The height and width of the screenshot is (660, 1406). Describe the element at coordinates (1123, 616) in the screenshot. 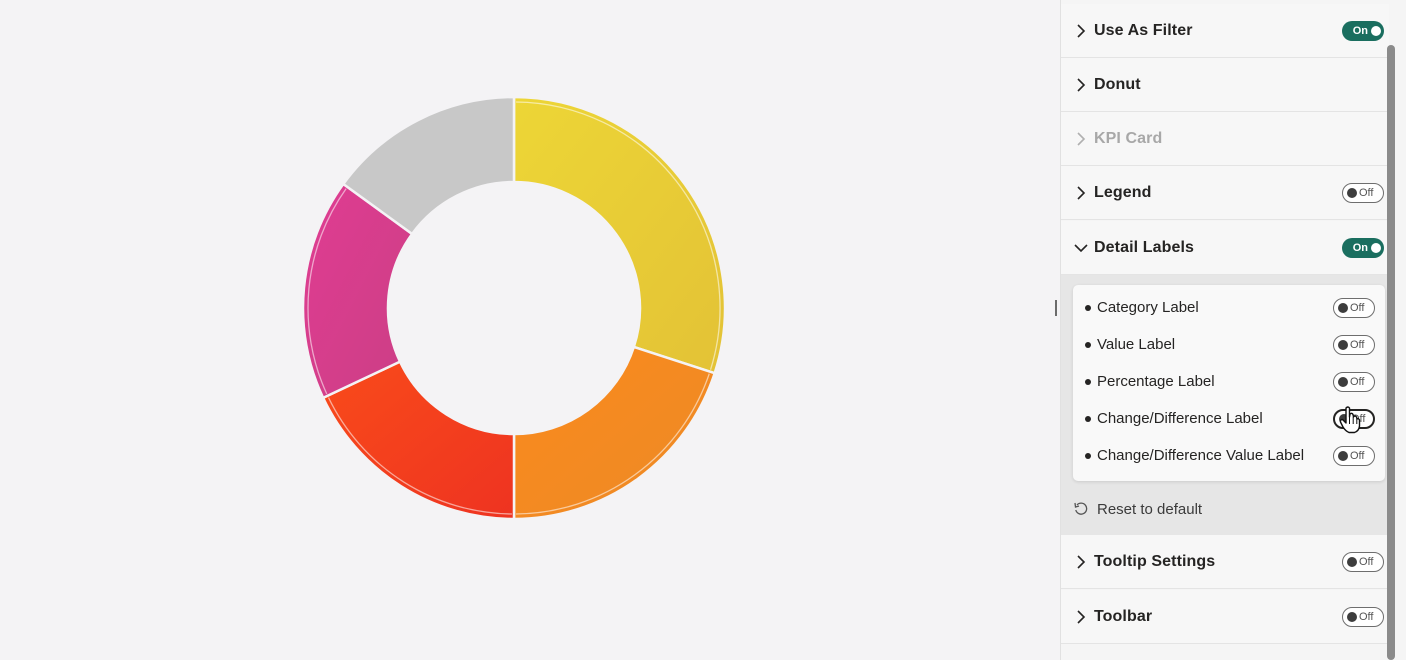

I see `section-title: Toolbar` at that location.